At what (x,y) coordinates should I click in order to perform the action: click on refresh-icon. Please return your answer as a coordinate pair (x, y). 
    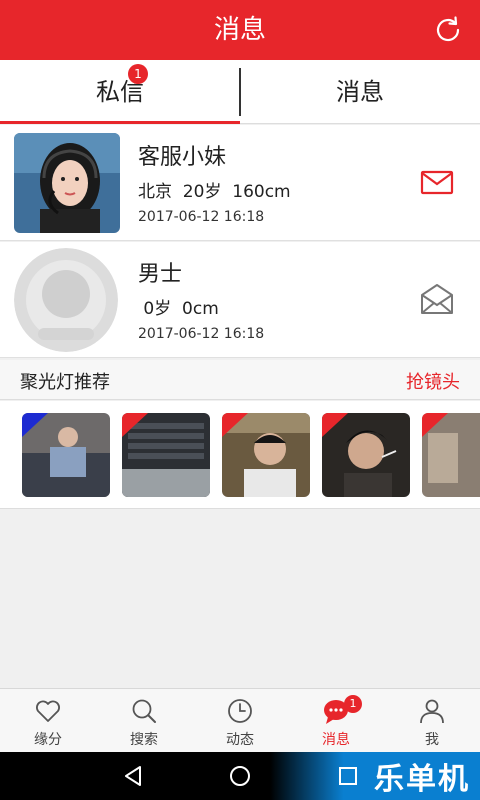
    Looking at the image, I should click on (448, 30).